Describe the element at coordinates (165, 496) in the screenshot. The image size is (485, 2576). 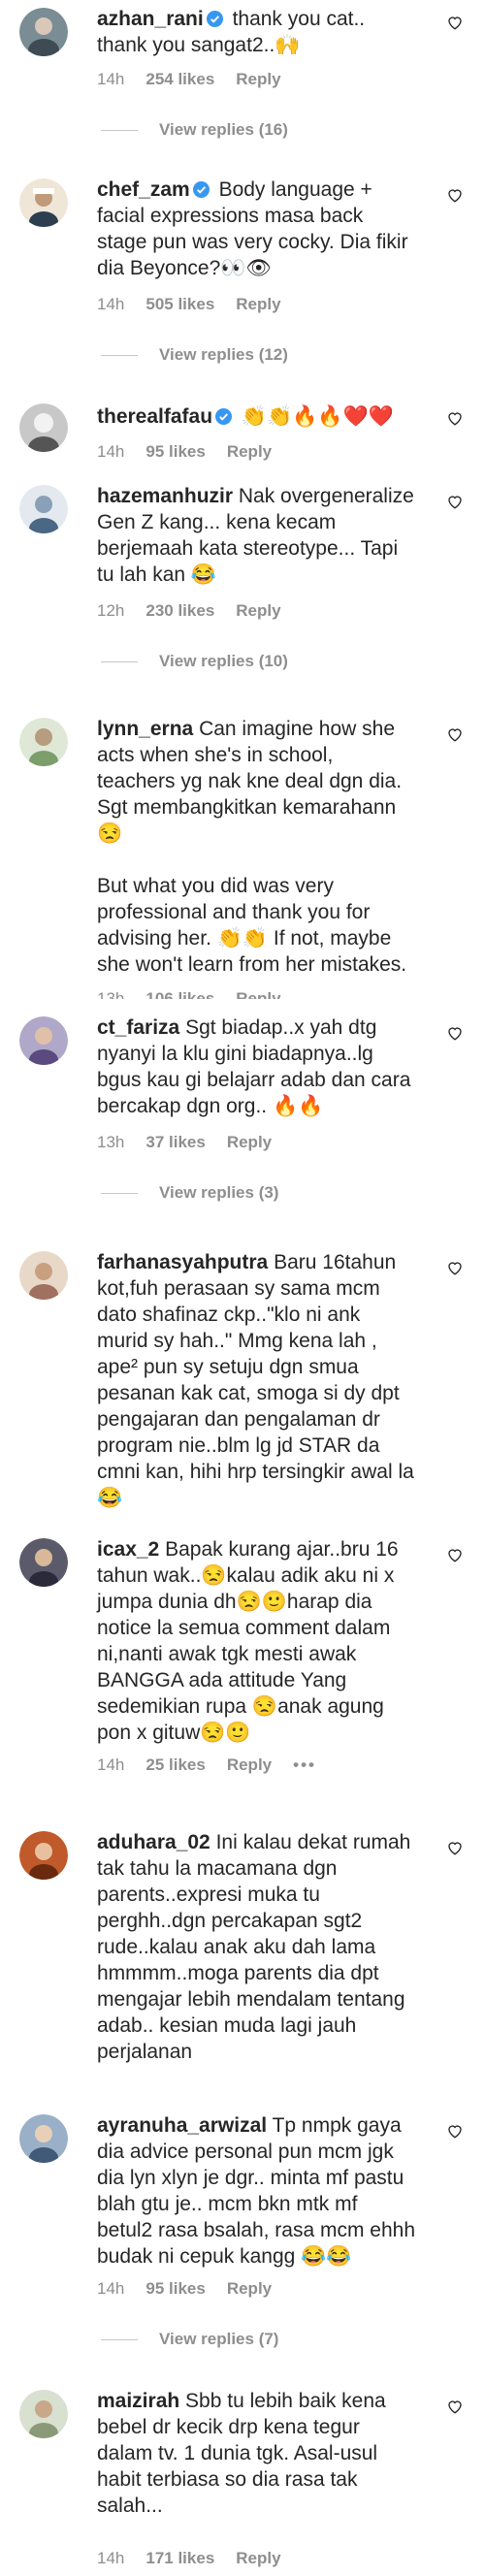
I see `username: hazemanhuzir` at that location.